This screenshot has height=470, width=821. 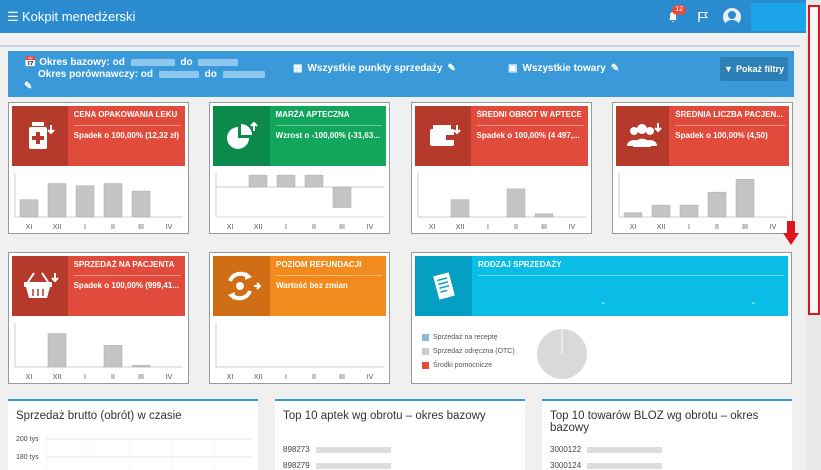 What do you see at coordinates (468, 337) in the screenshot?
I see `legend-item: Sprzedaż na receptę` at bounding box center [468, 337].